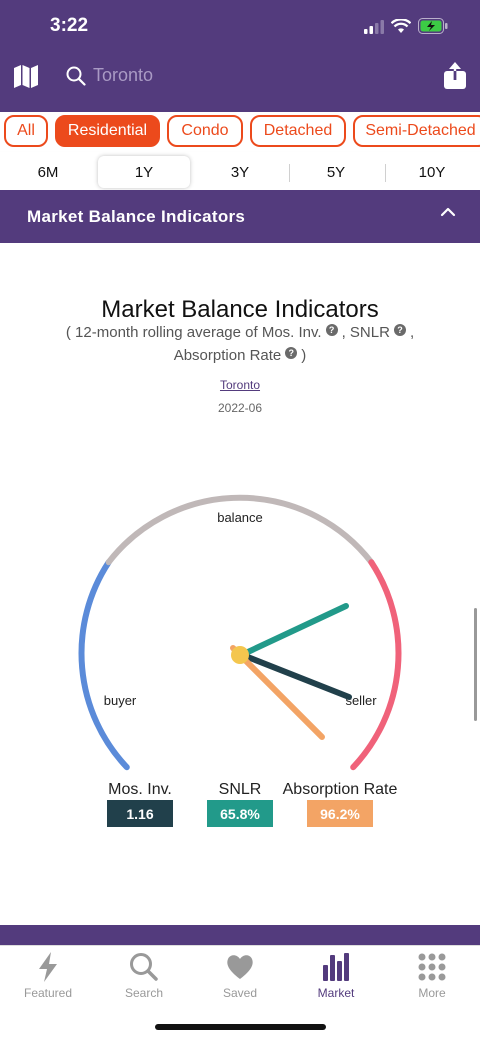  What do you see at coordinates (76, 76) in the screenshot?
I see `search-icon` at bounding box center [76, 76].